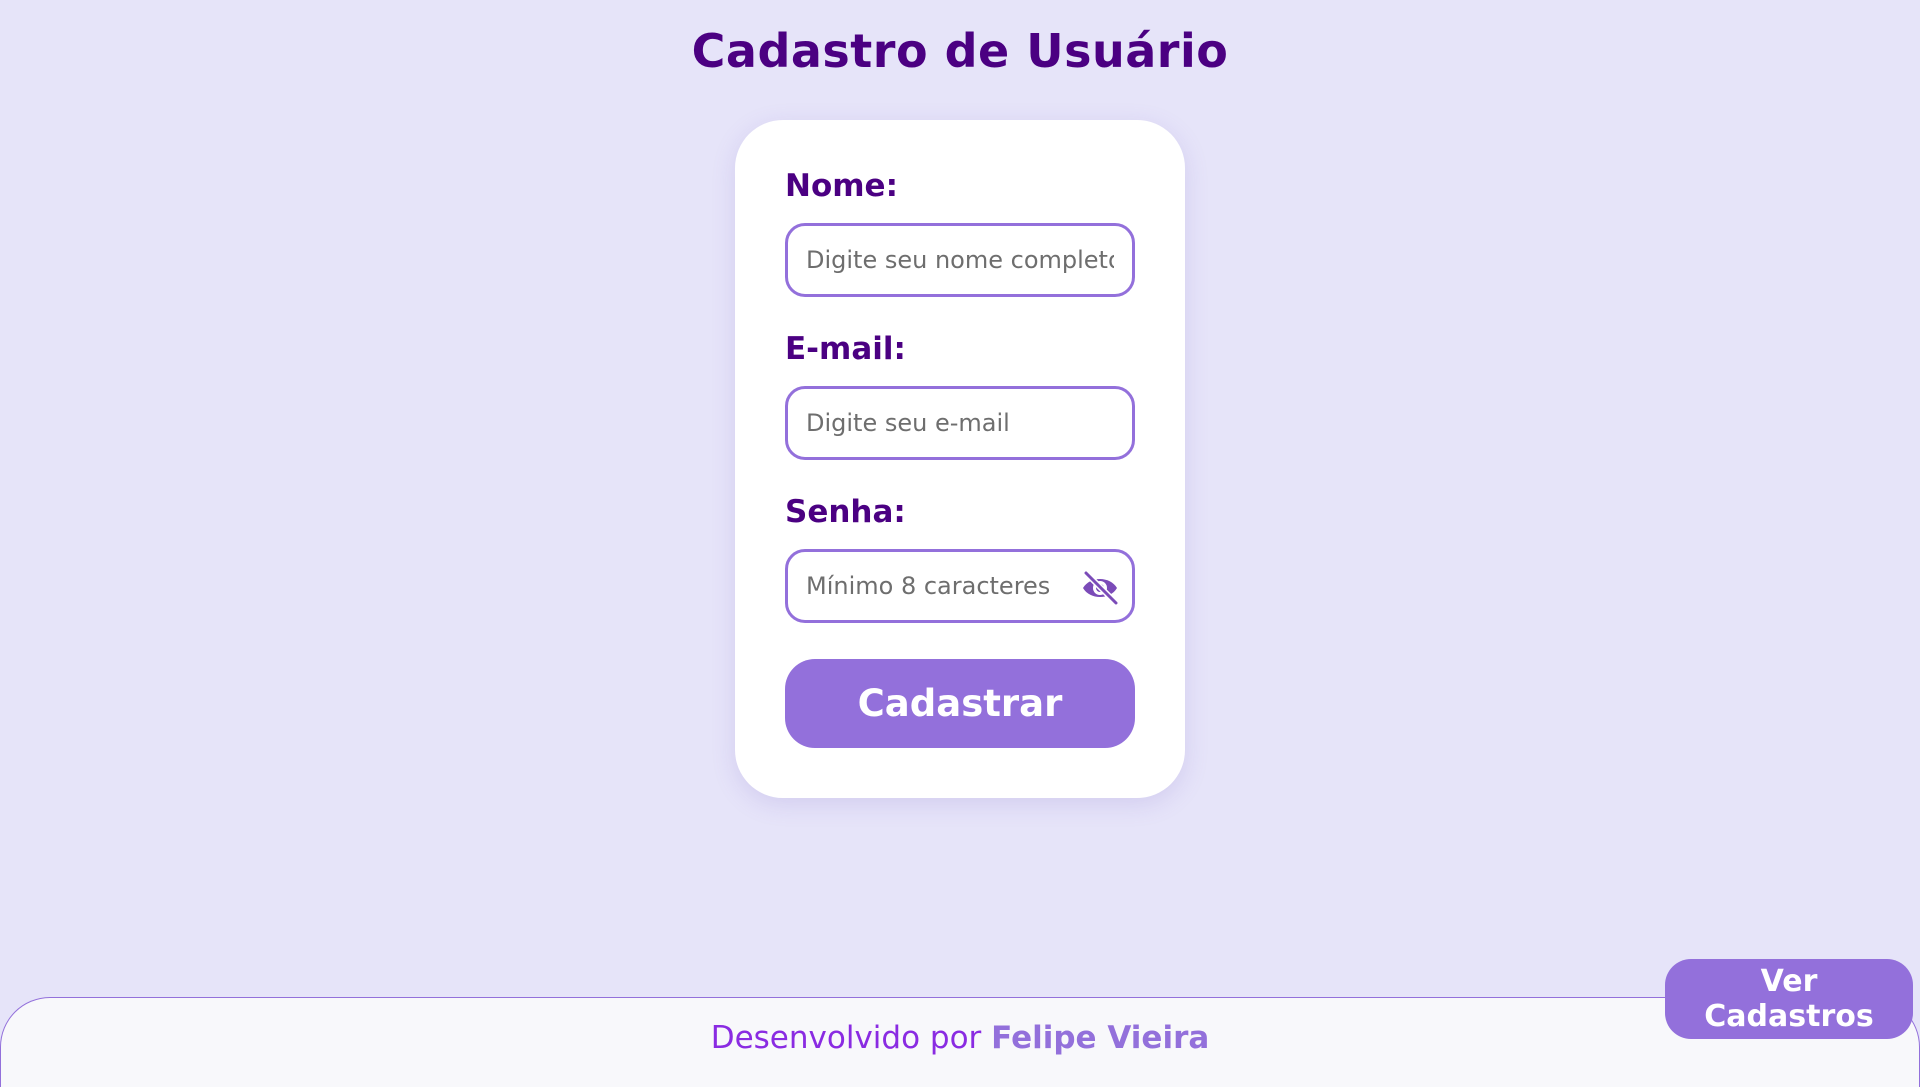 The height and width of the screenshot is (1087, 1920). I want to click on name-field-container, so click(960, 260).